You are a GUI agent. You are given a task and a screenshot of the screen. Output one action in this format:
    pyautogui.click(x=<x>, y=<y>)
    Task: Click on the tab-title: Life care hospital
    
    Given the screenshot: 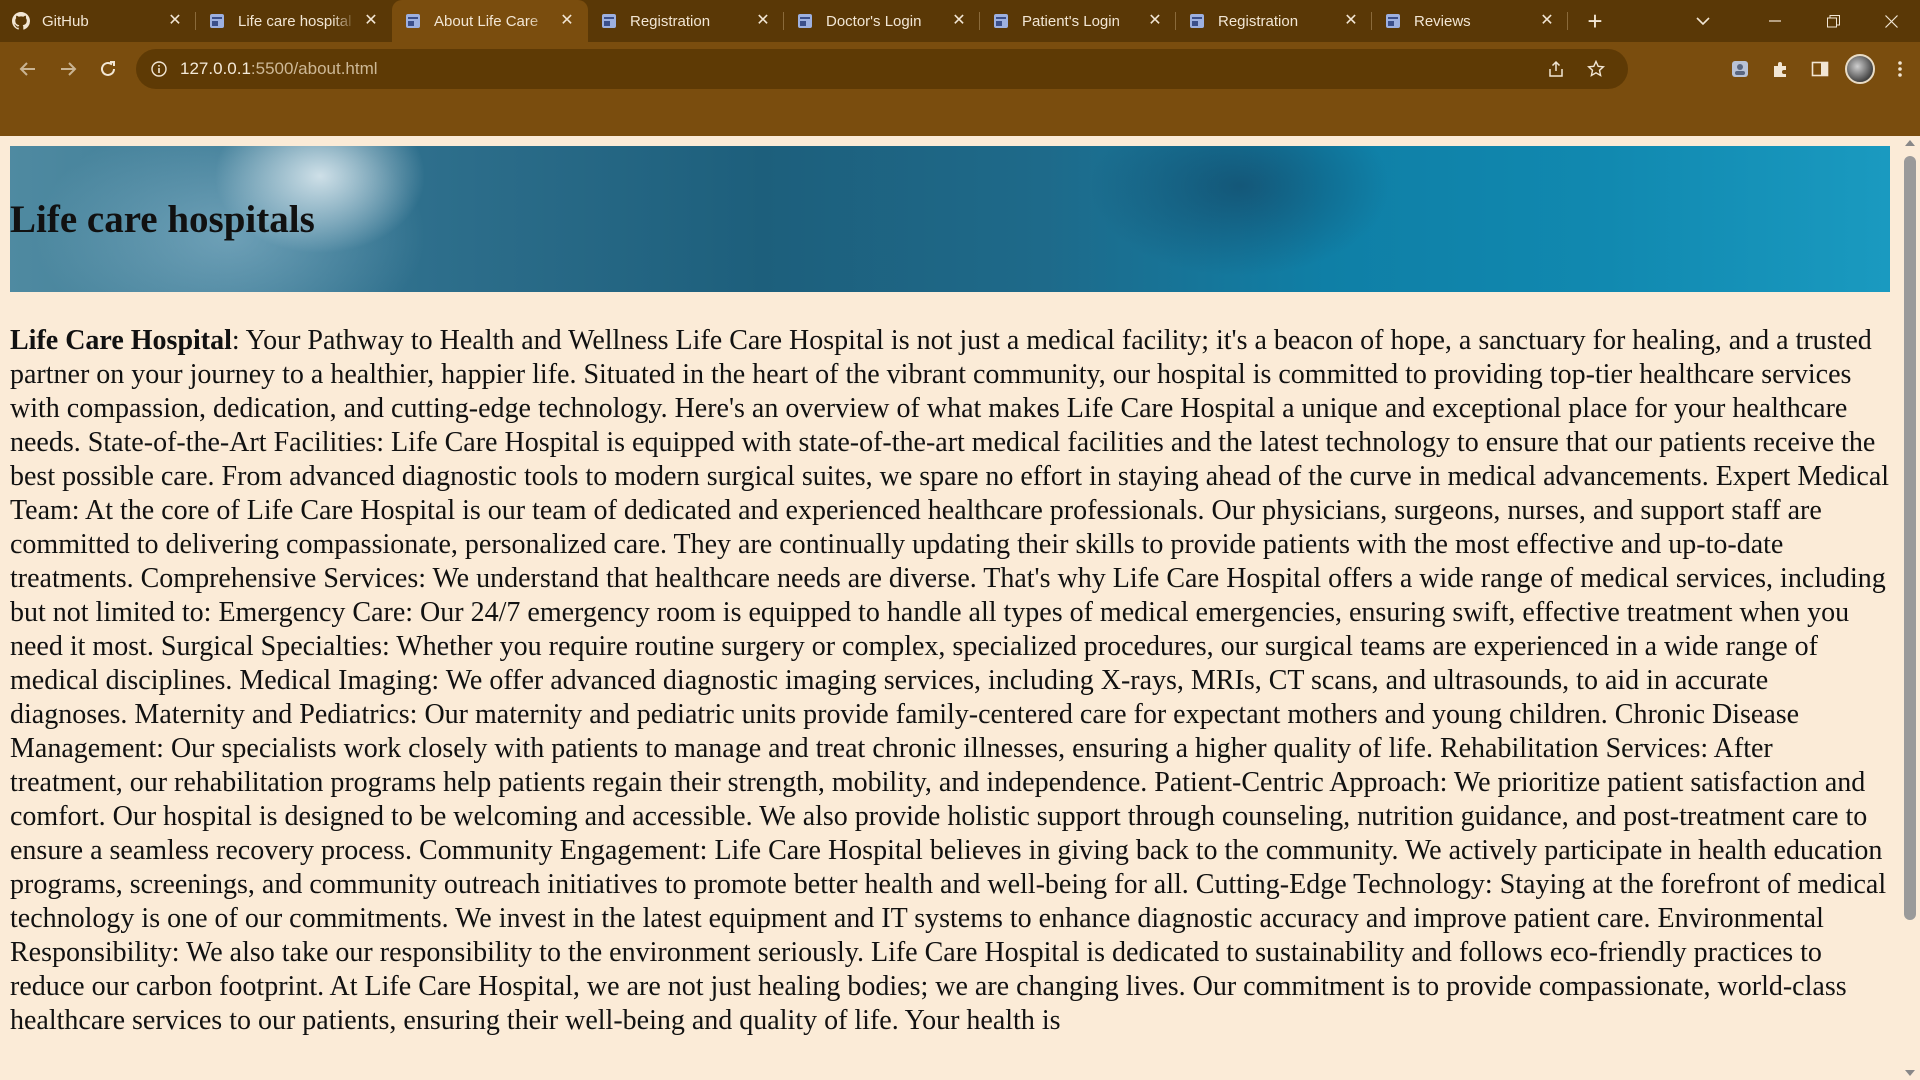 What is the action you would take?
    pyautogui.click(x=295, y=21)
    